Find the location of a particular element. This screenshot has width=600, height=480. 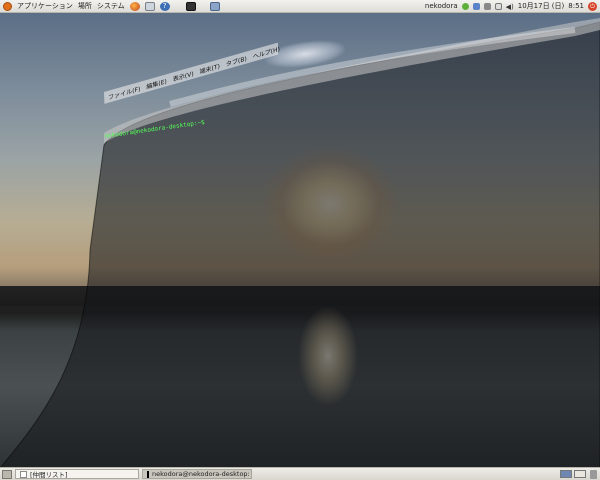

update-notifier-icon is located at coordinates (487, 6).